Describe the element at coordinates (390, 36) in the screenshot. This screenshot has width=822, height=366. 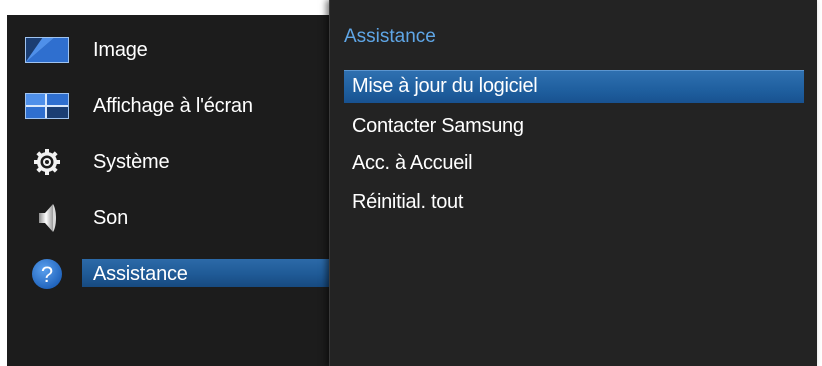
I see `submenu-title: Assistance` at that location.